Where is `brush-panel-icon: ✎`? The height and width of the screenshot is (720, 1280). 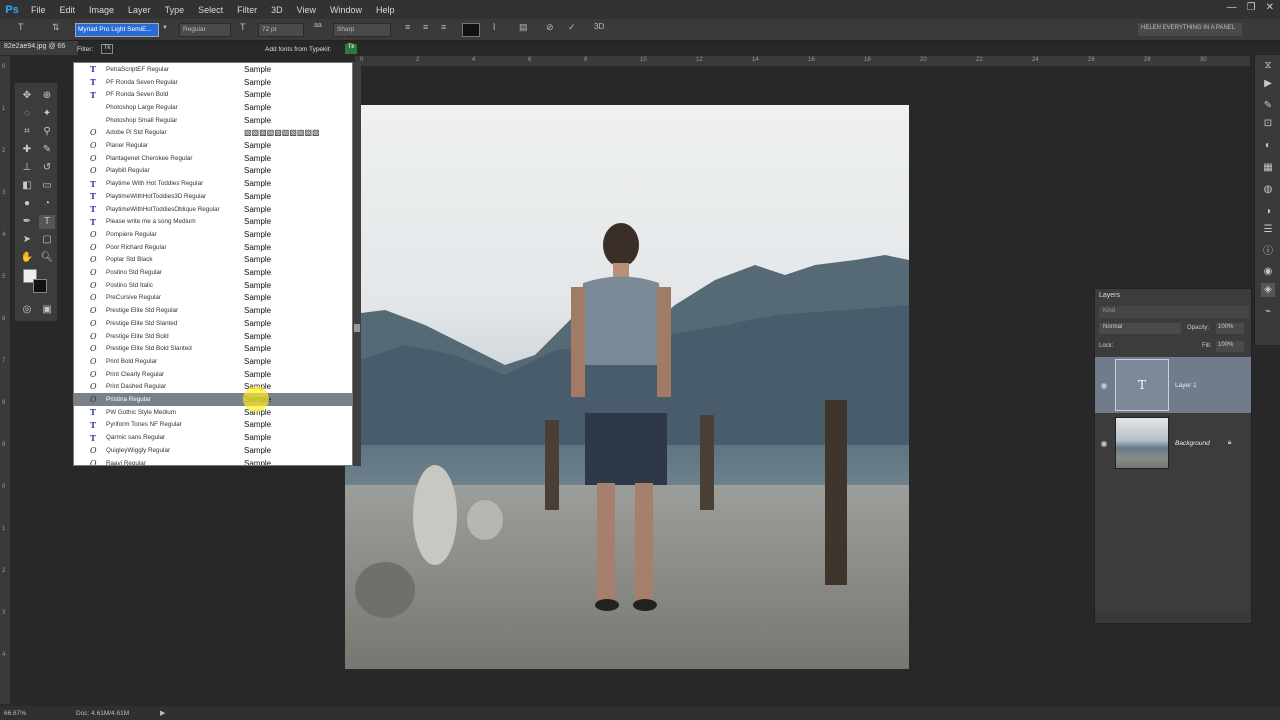 brush-panel-icon: ✎ is located at coordinates (1268, 106).